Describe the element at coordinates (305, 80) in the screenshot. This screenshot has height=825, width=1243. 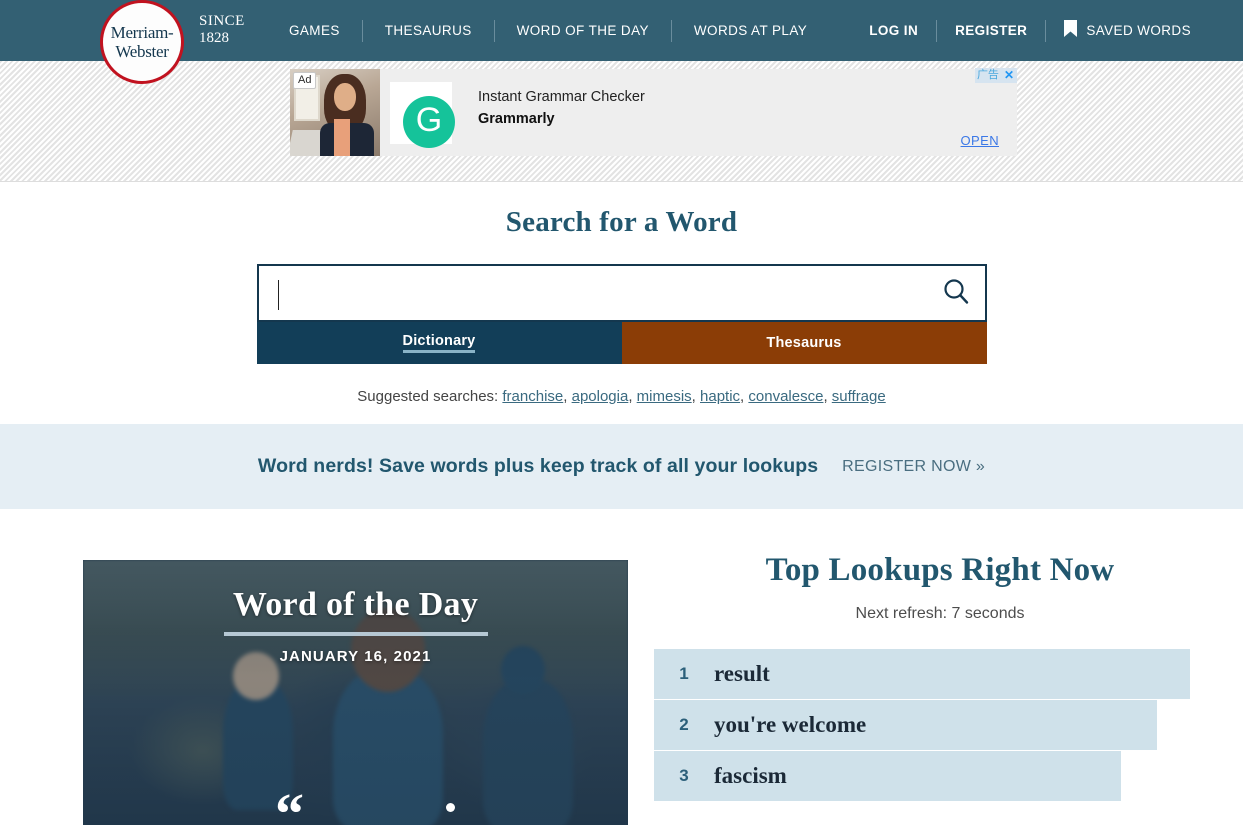
I see `ad-badge: Ad` at that location.